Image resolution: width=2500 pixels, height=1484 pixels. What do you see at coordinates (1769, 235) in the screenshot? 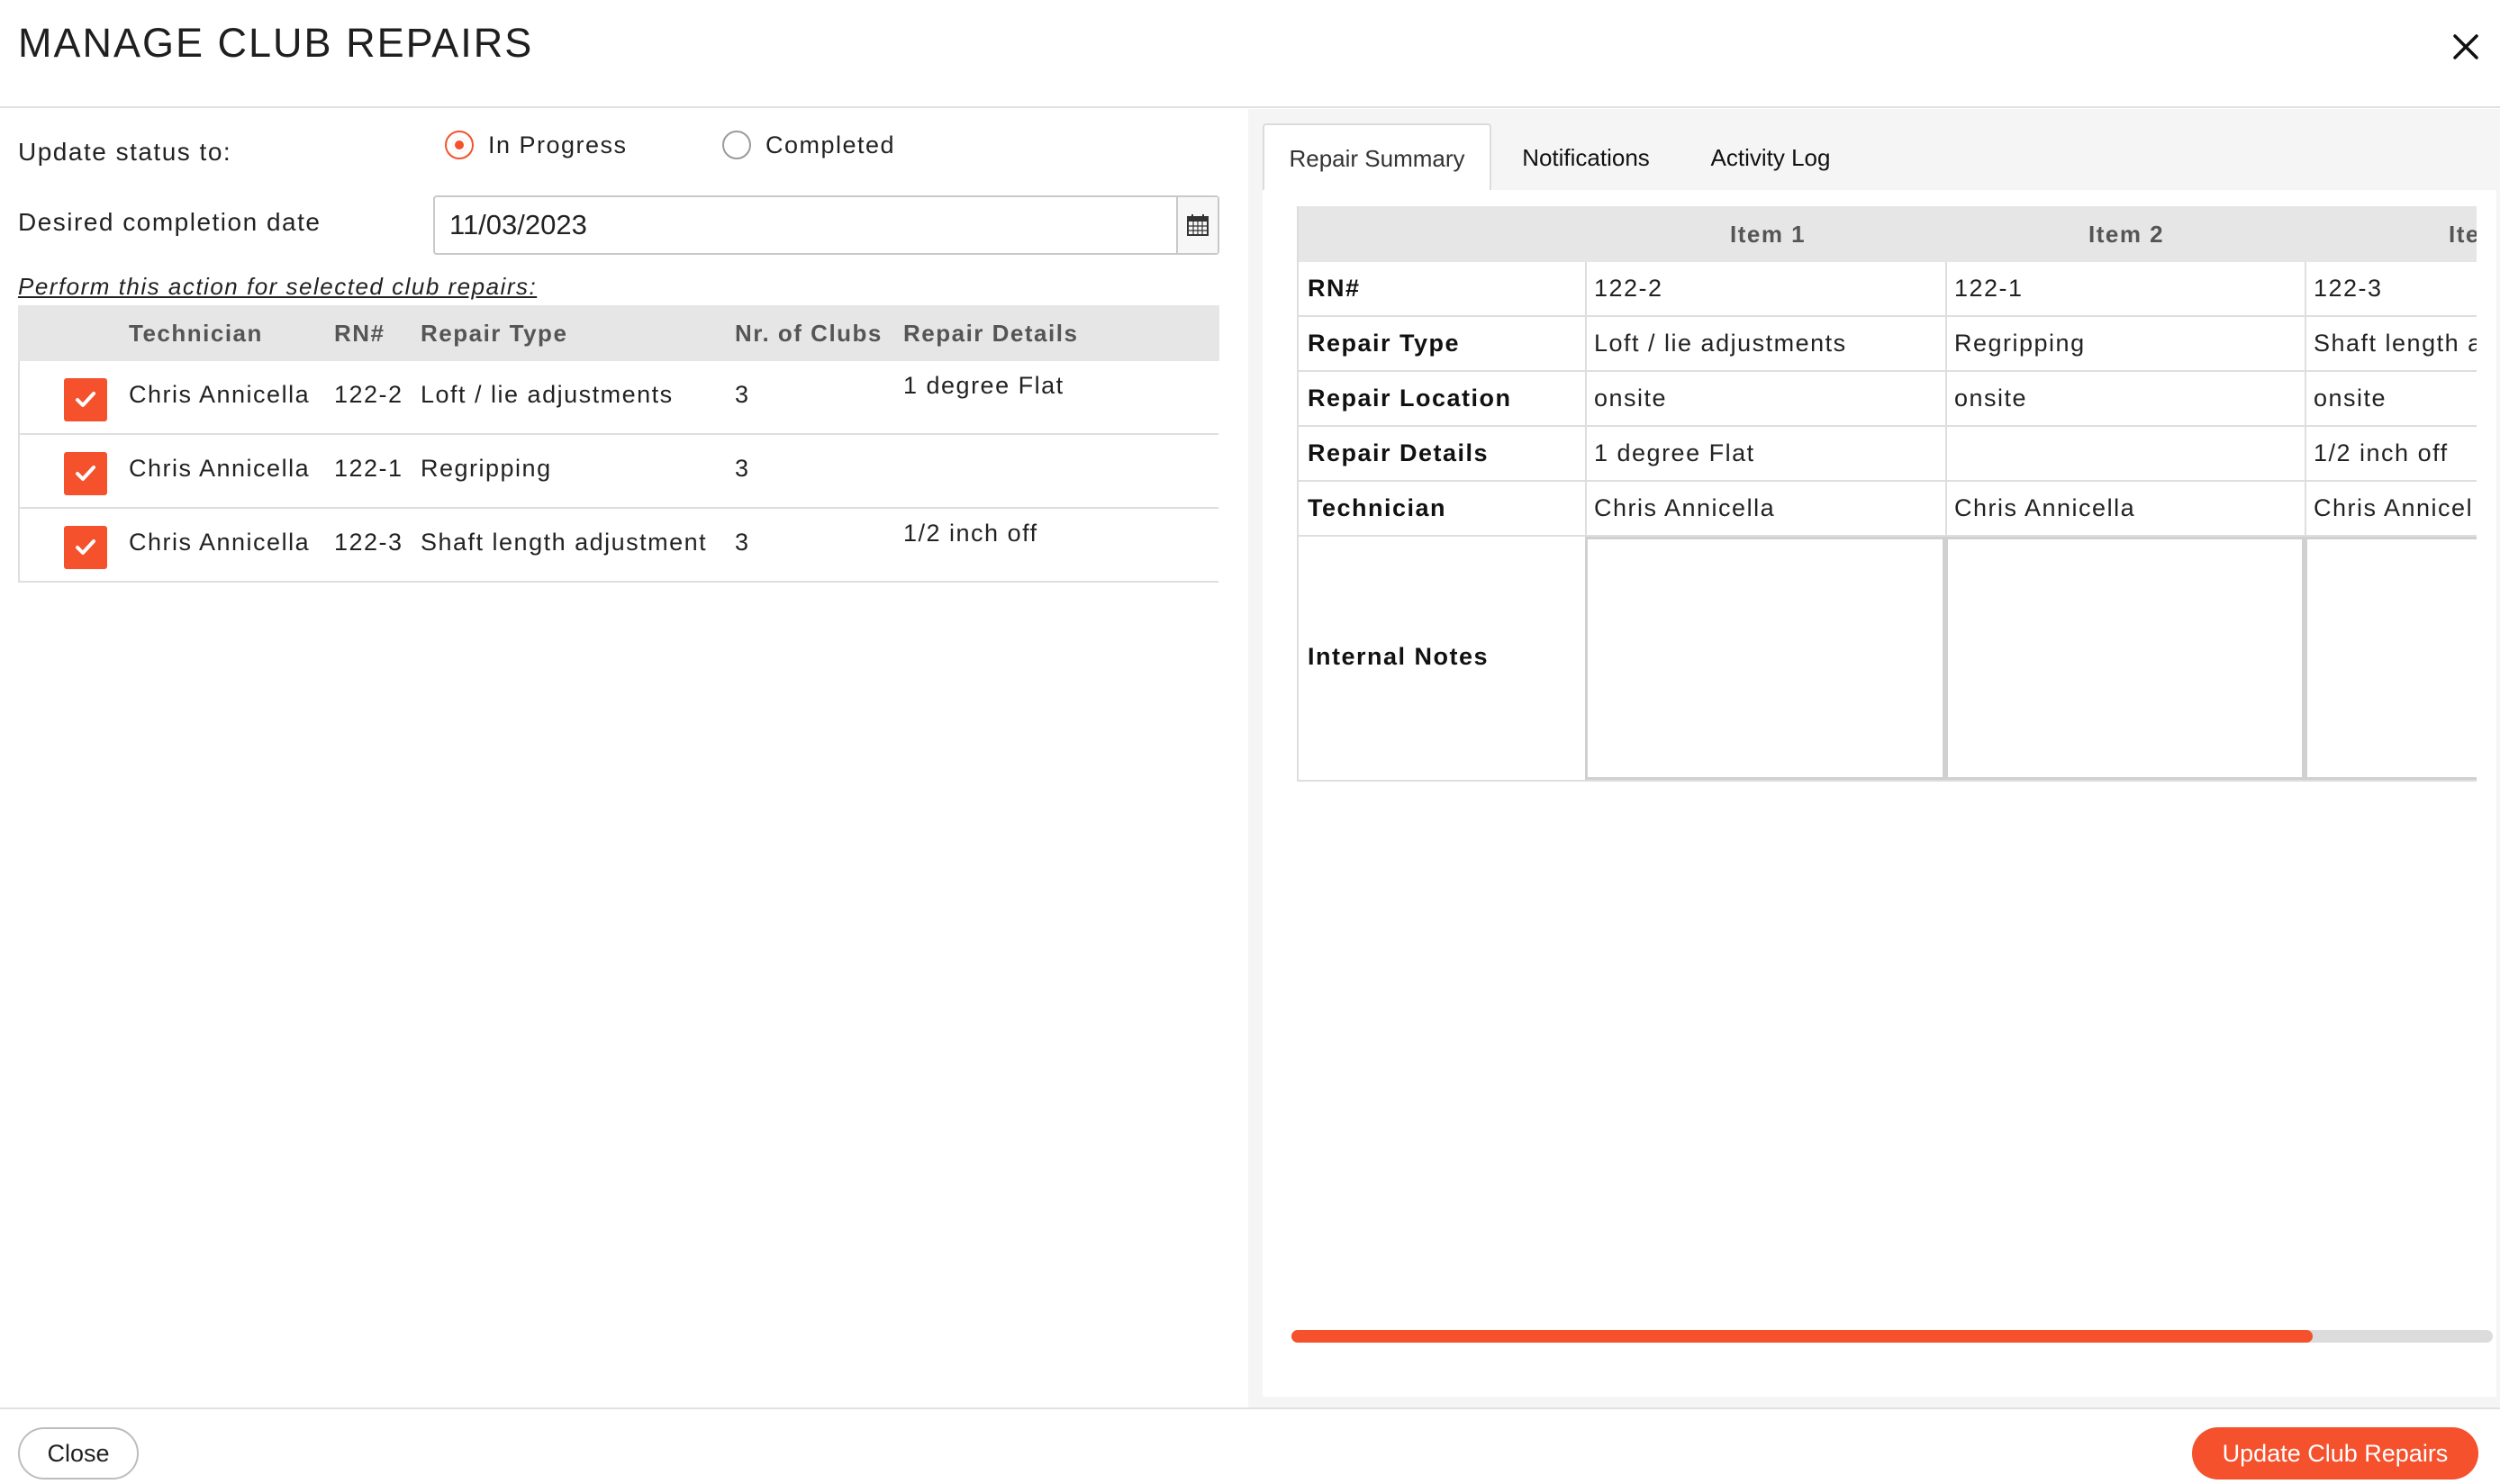
I see `grid-header-item-1: Item 1` at bounding box center [1769, 235].